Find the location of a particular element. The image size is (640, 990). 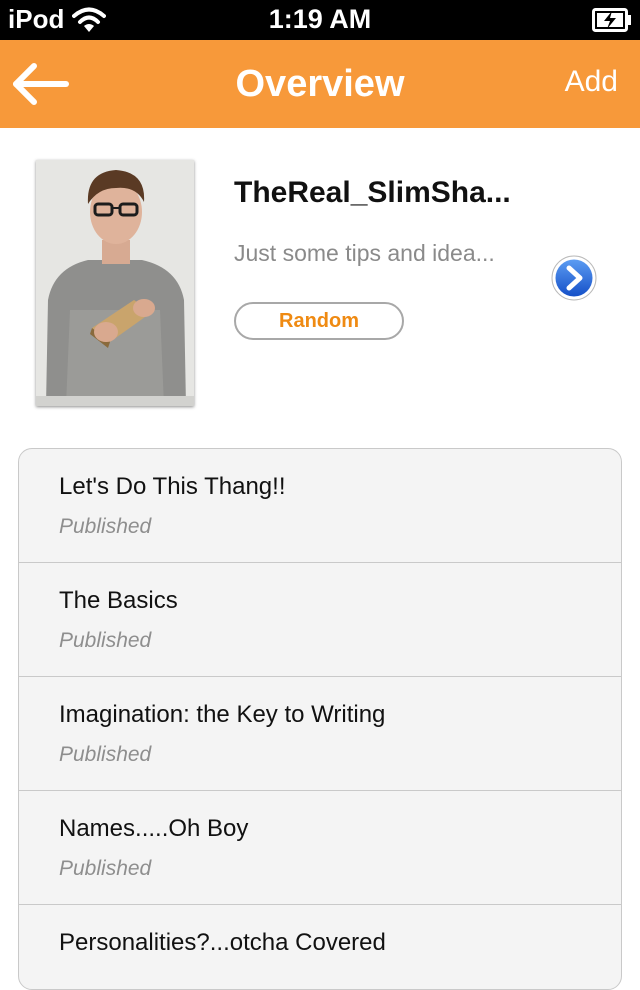

page-title: Overview is located at coordinates (320, 84).